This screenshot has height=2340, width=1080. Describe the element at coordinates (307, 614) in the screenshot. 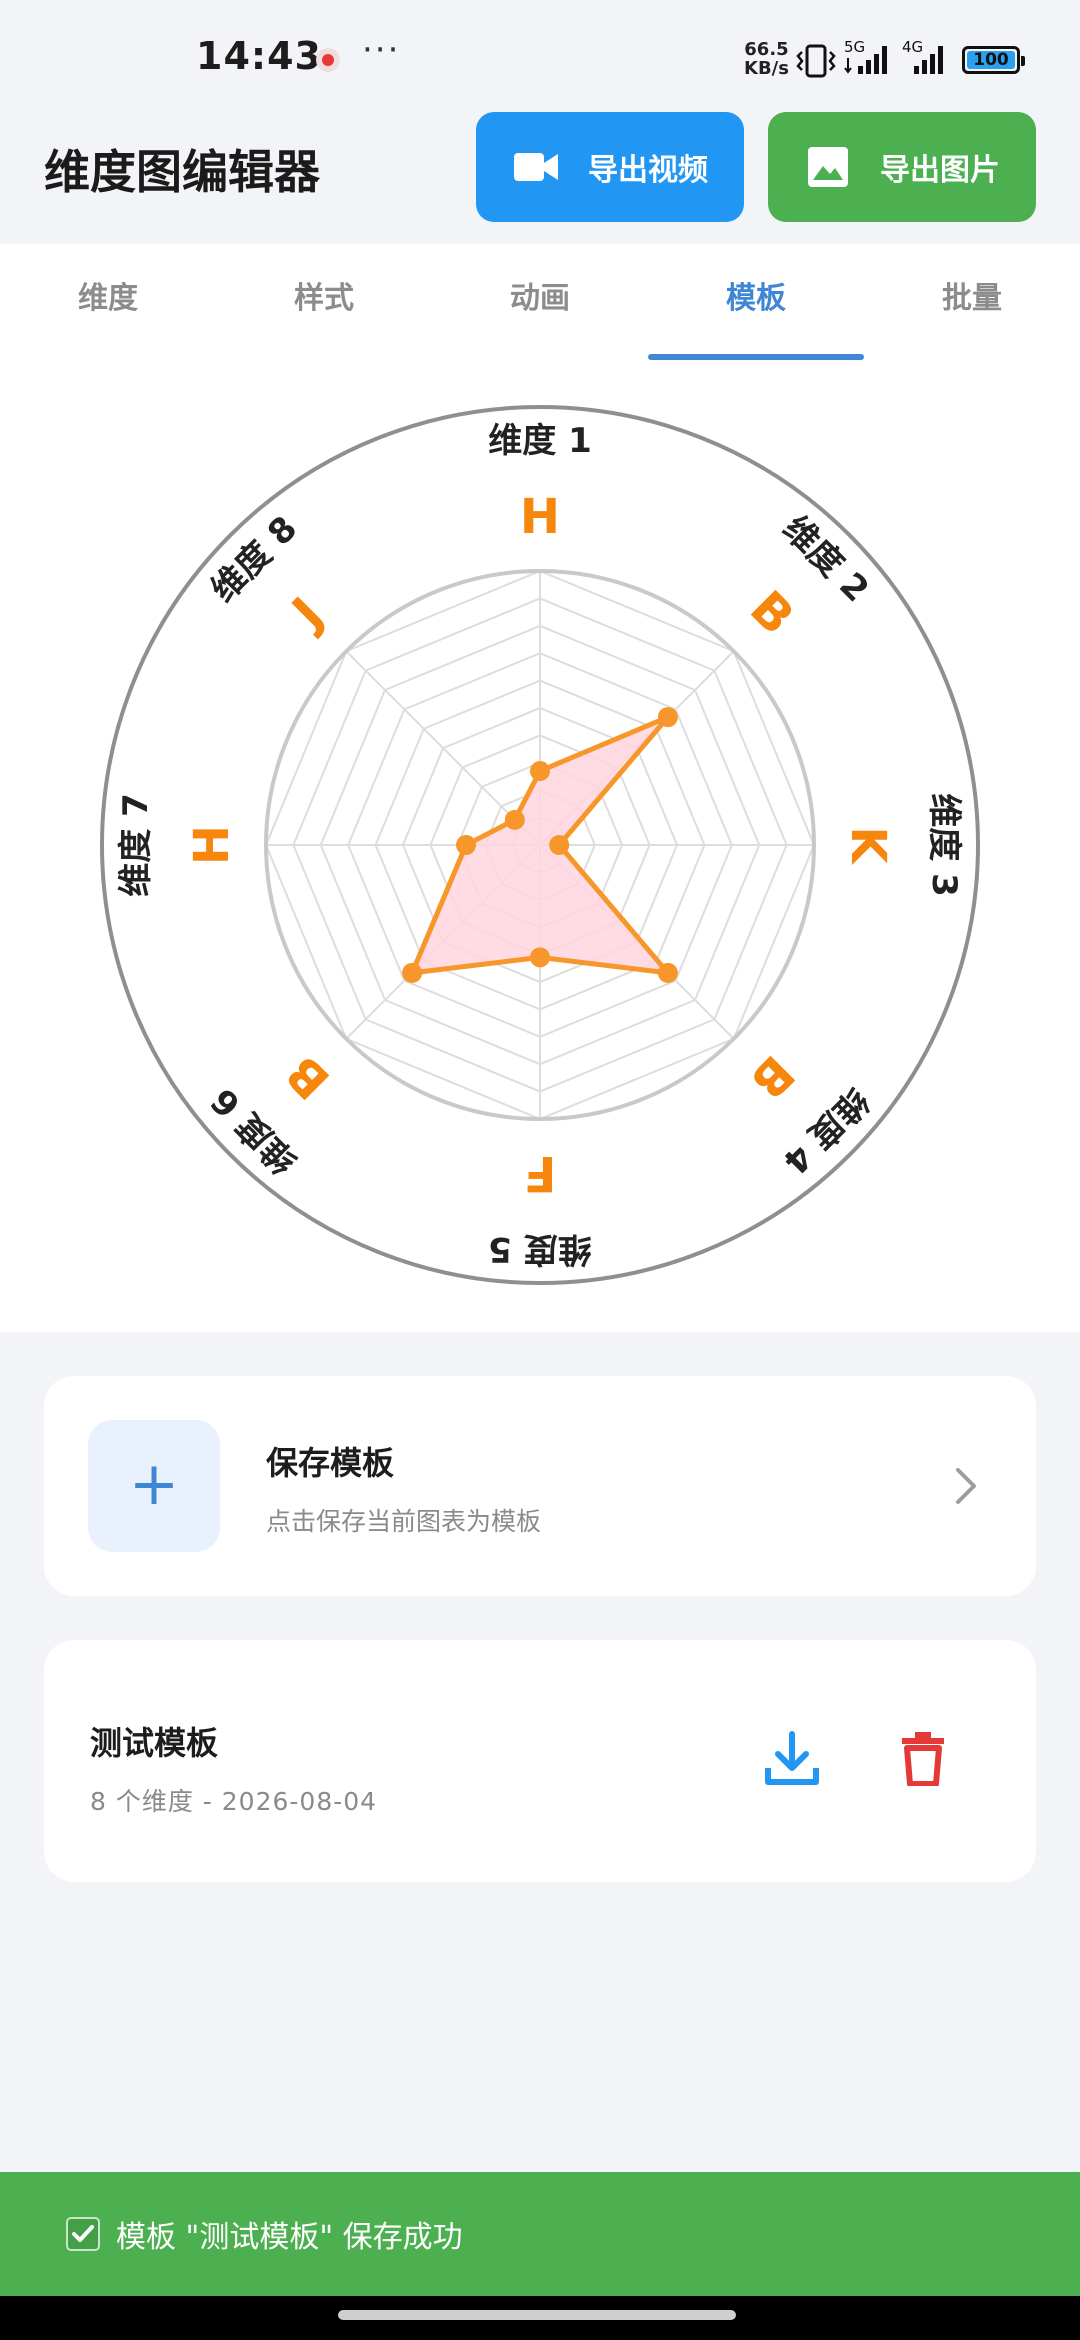

I see `grade-label-8: J` at that location.